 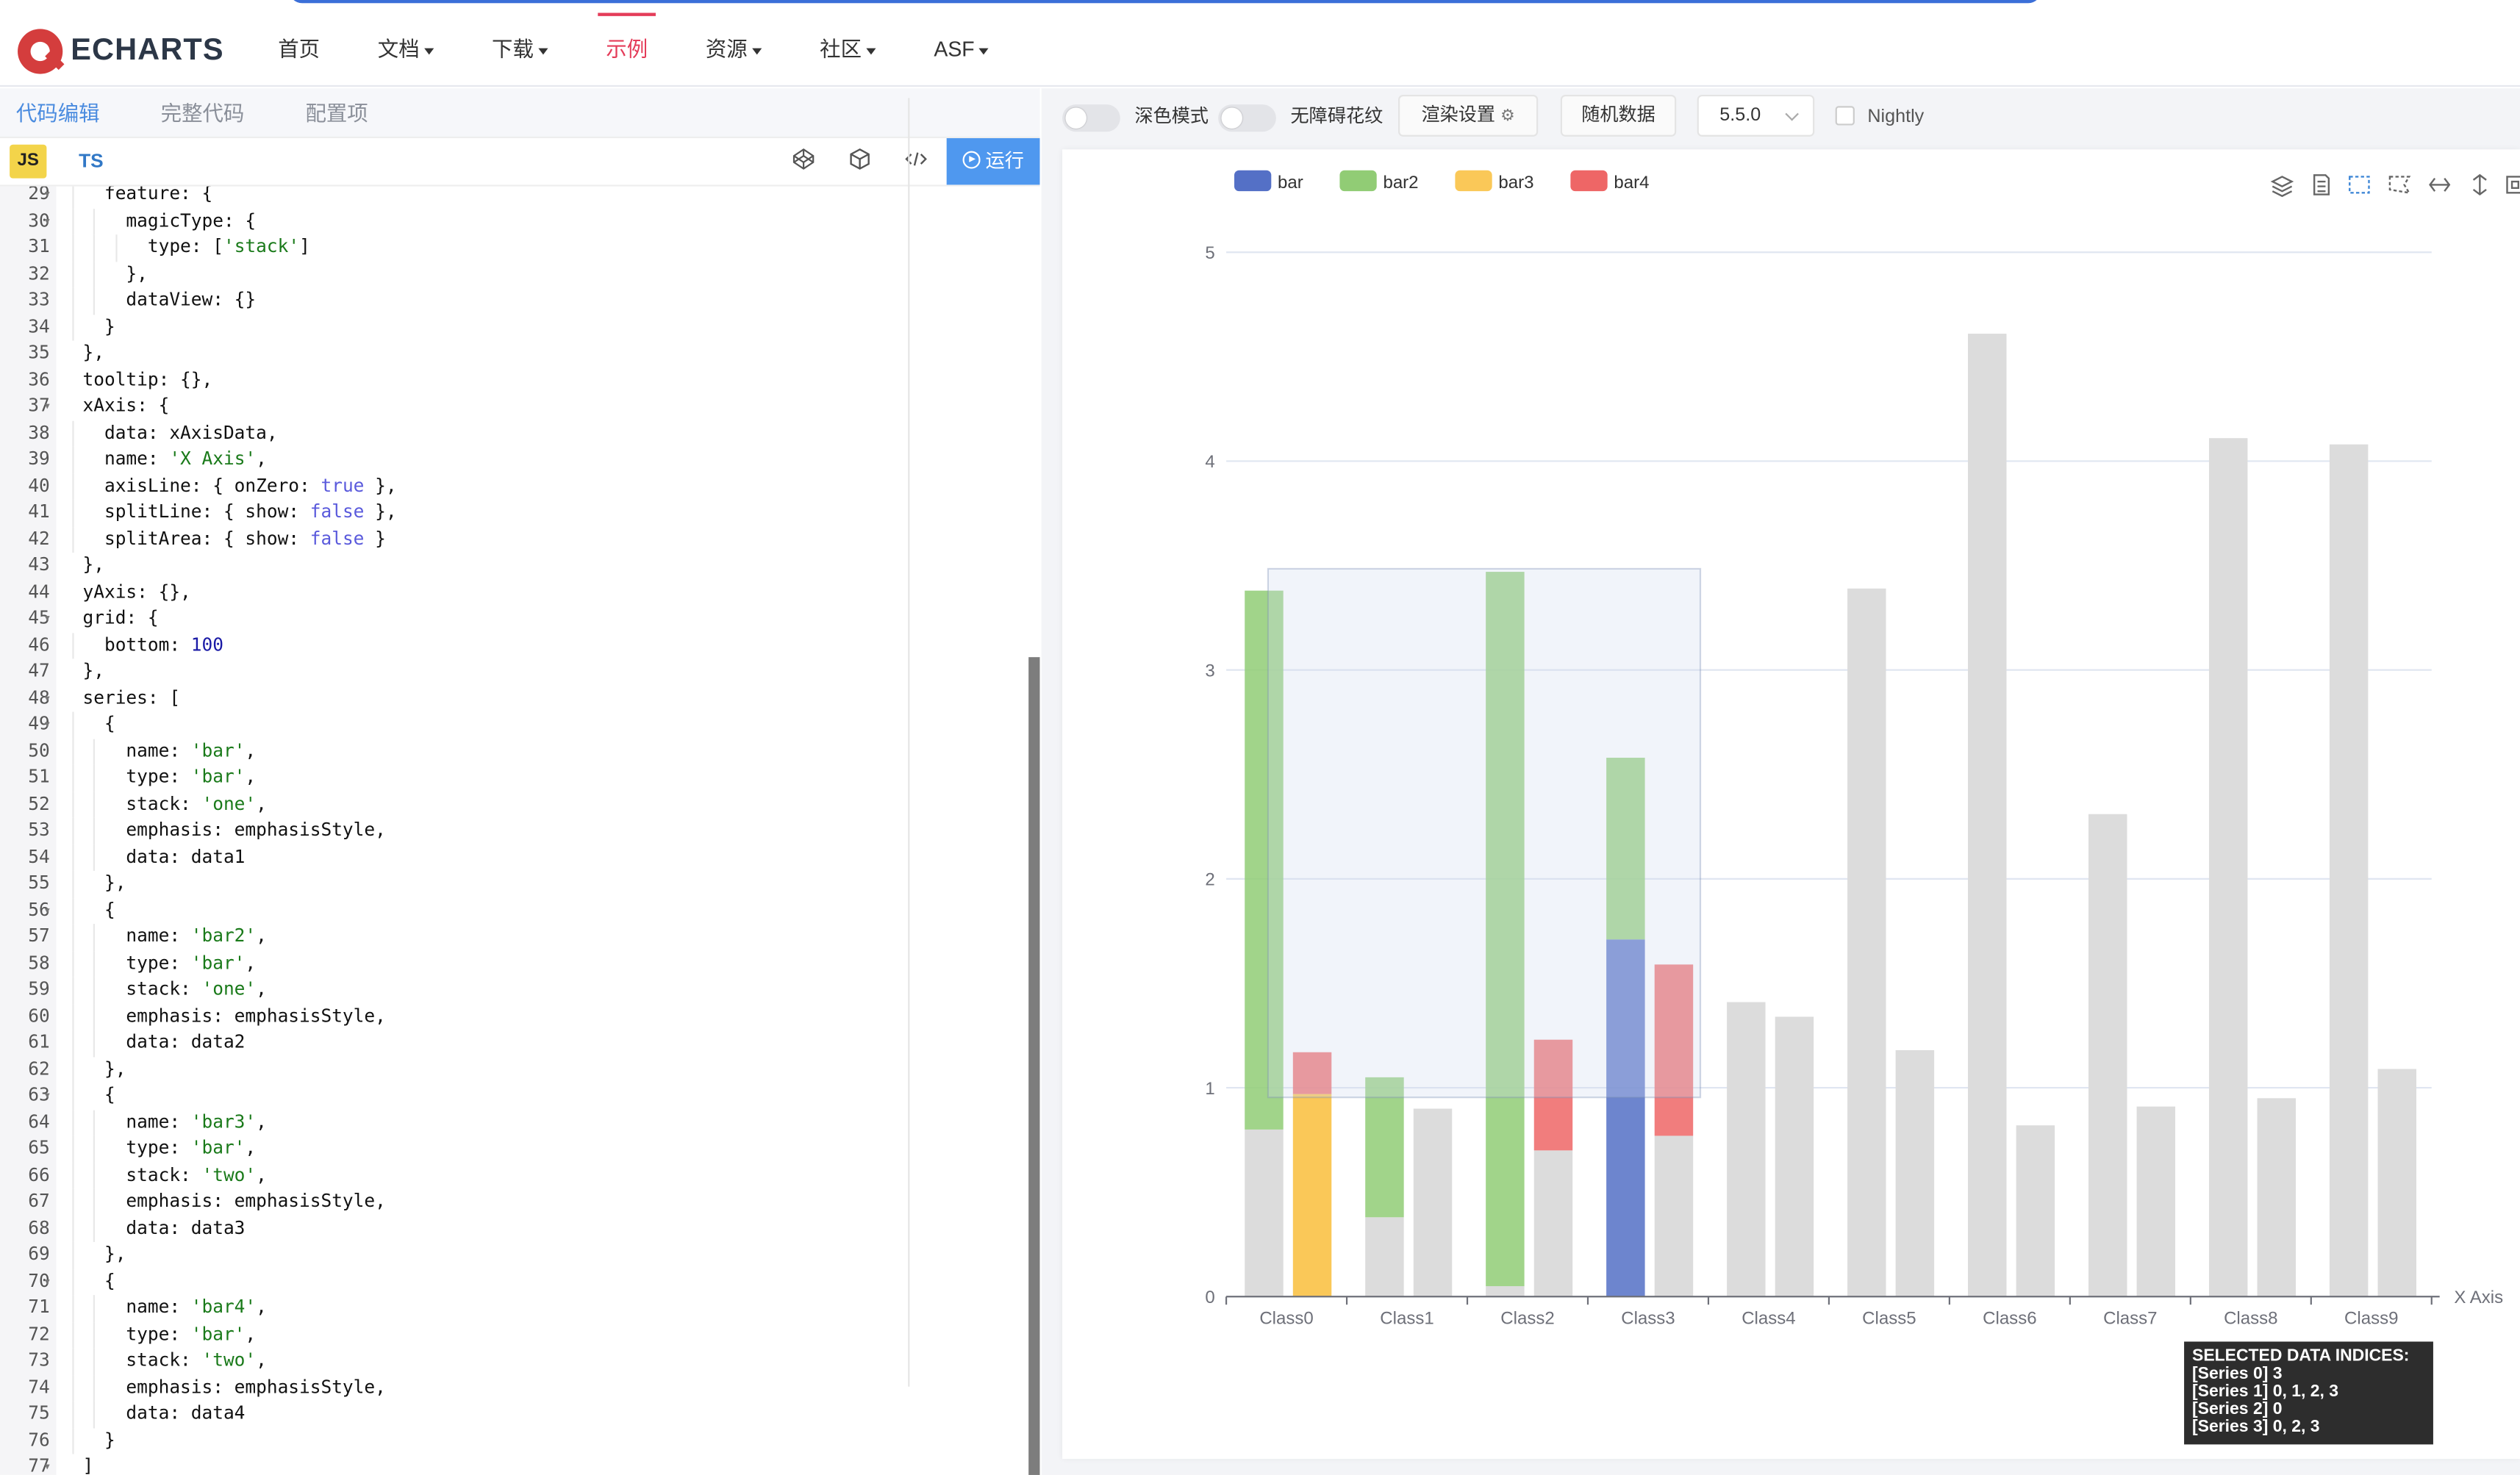 What do you see at coordinates (1889, 1318) in the screenshot?
I see `x-tick-label: Class5` at bounding box center [1889, 1318].